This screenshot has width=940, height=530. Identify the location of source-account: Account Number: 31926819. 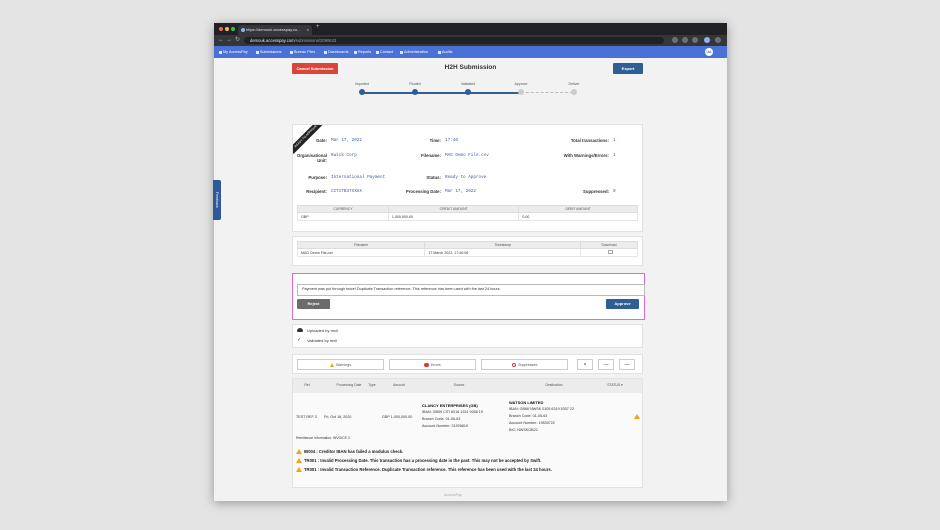
(445, 426).